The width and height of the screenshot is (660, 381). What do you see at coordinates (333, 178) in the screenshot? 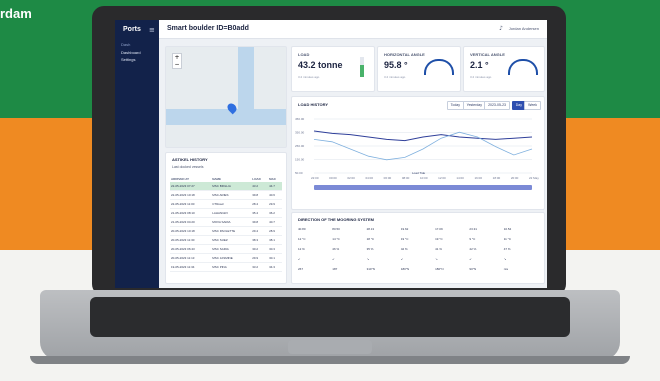
I see `x-tick-label: 00:00` at bounding box center [333, 178].